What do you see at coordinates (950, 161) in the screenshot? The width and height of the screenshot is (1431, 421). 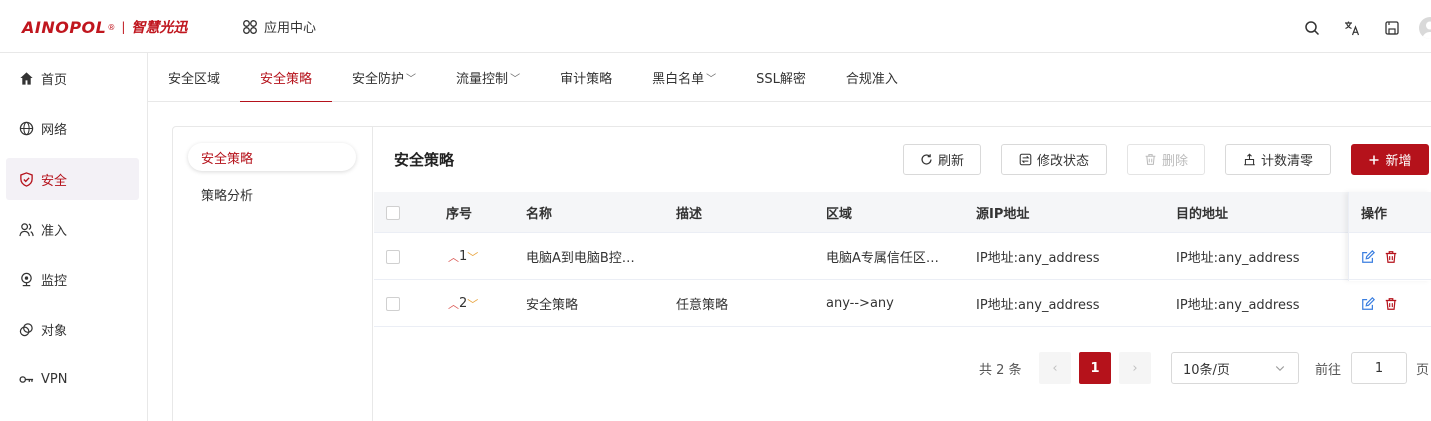 I see `refresh-label: 刷新` at bounding box center [950, 161].